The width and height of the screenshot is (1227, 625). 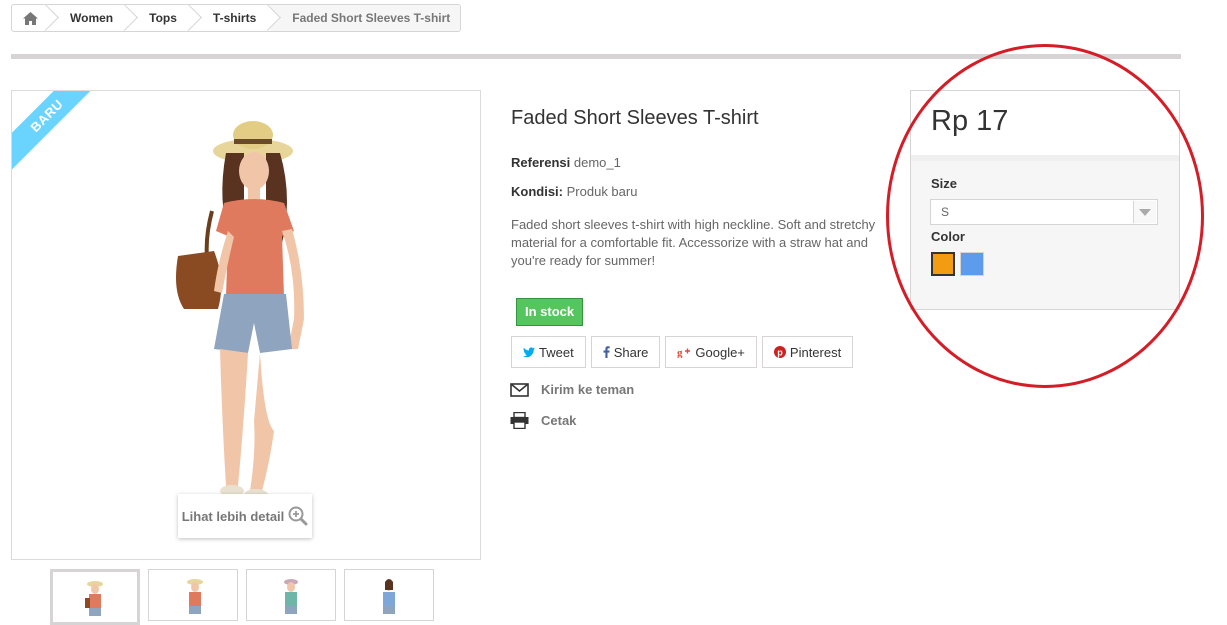 I want to click on googleplus-button: g Google+, so click(x=711, y=352).